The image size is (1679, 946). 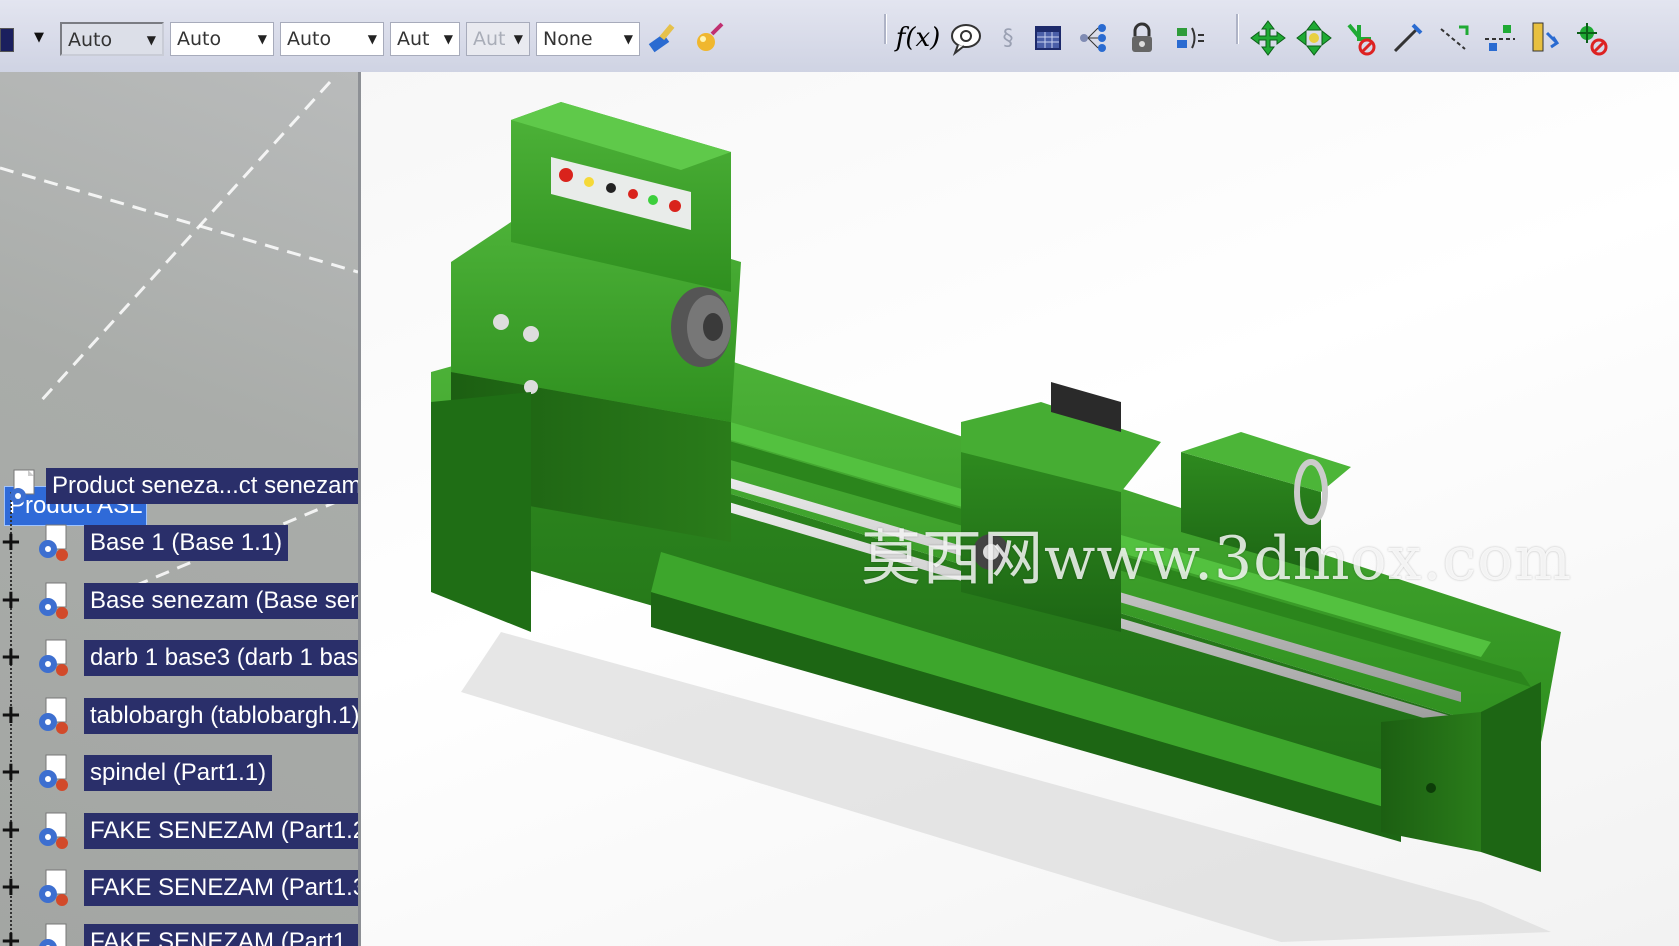 What do you see at coordinates (1408, 38) in the screenshot?
I see `snap-icon` at bounding box center [1408, 38].